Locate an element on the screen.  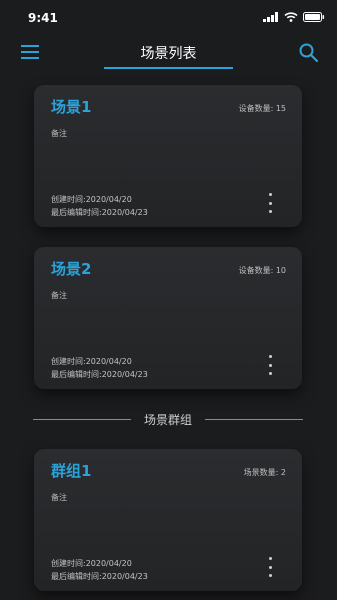
battery-icon is located at coordinates (314, 17).